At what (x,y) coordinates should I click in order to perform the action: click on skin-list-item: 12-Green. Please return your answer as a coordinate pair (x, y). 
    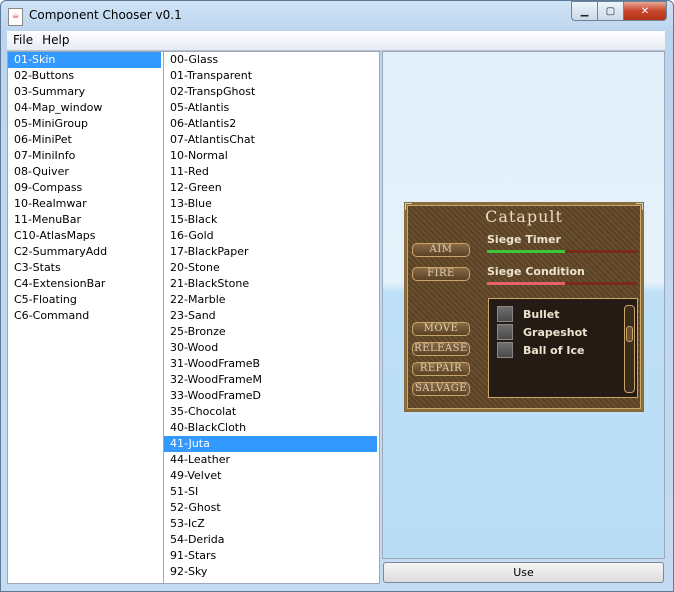
    Looking at the image, I should click on (271, 188).